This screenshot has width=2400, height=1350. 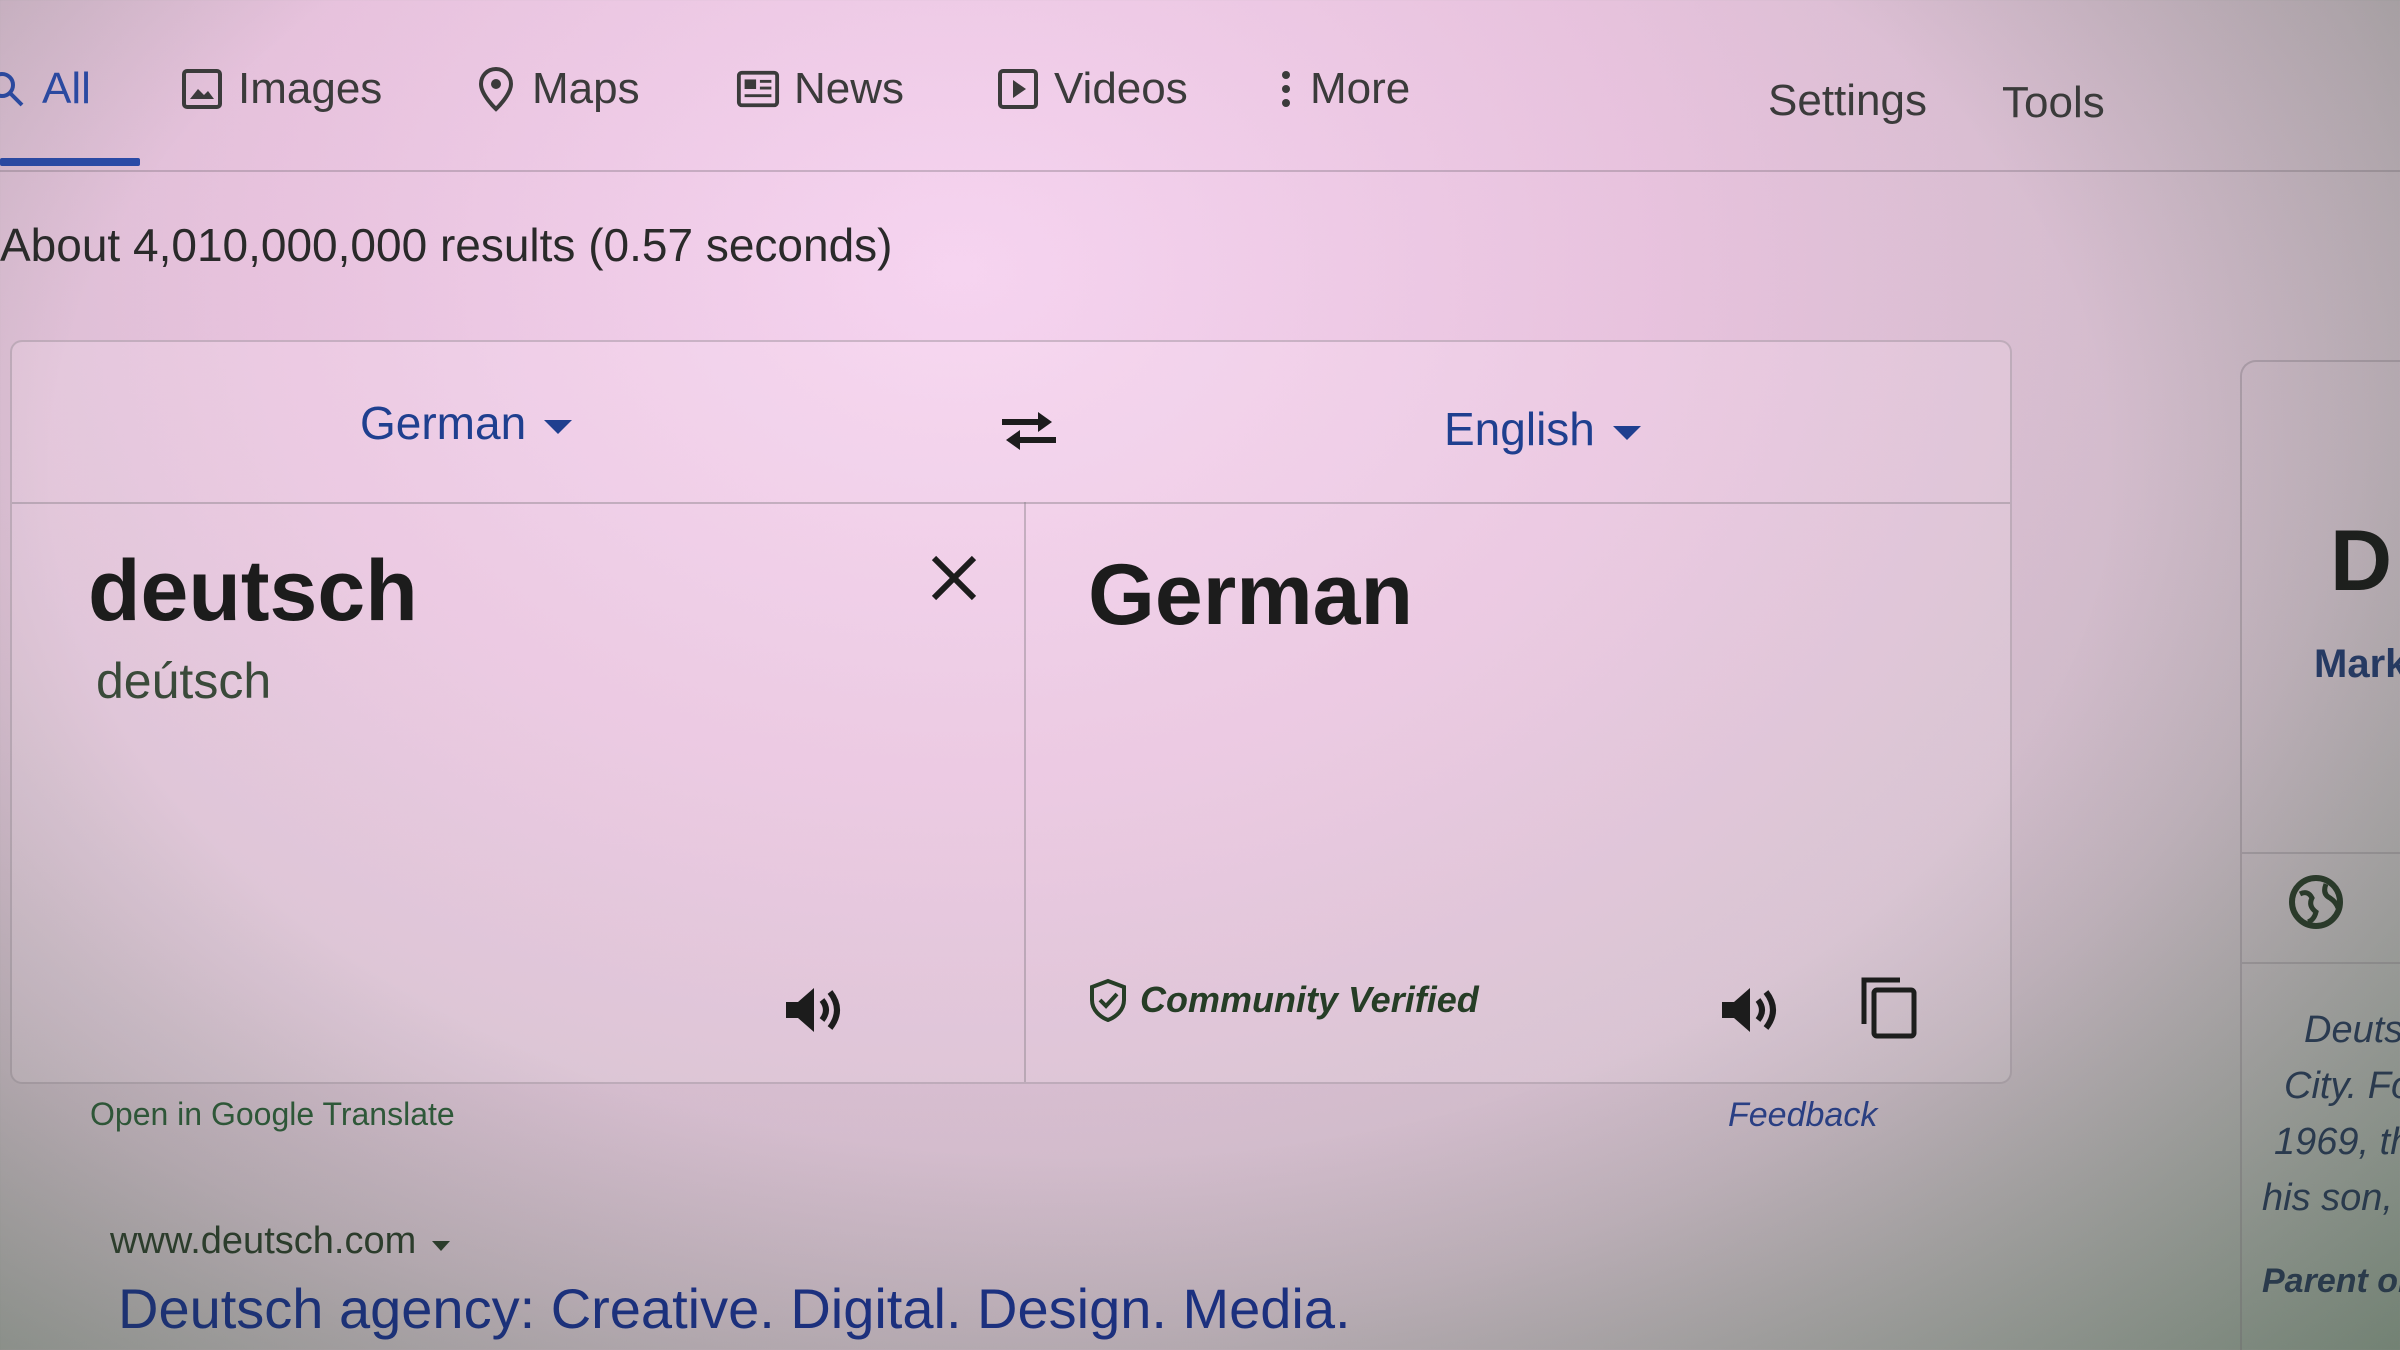 I want to click on knowledge-panel-subtitle: Mark, so click(x=2357, y=664).